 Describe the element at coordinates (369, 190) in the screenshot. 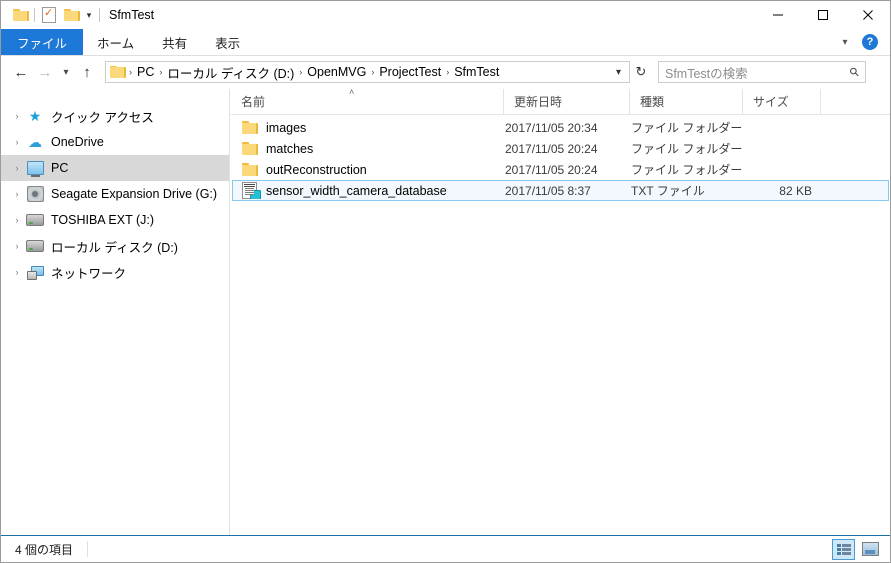

I see `file-name-cell: sensor_width_camera_database` at that location.